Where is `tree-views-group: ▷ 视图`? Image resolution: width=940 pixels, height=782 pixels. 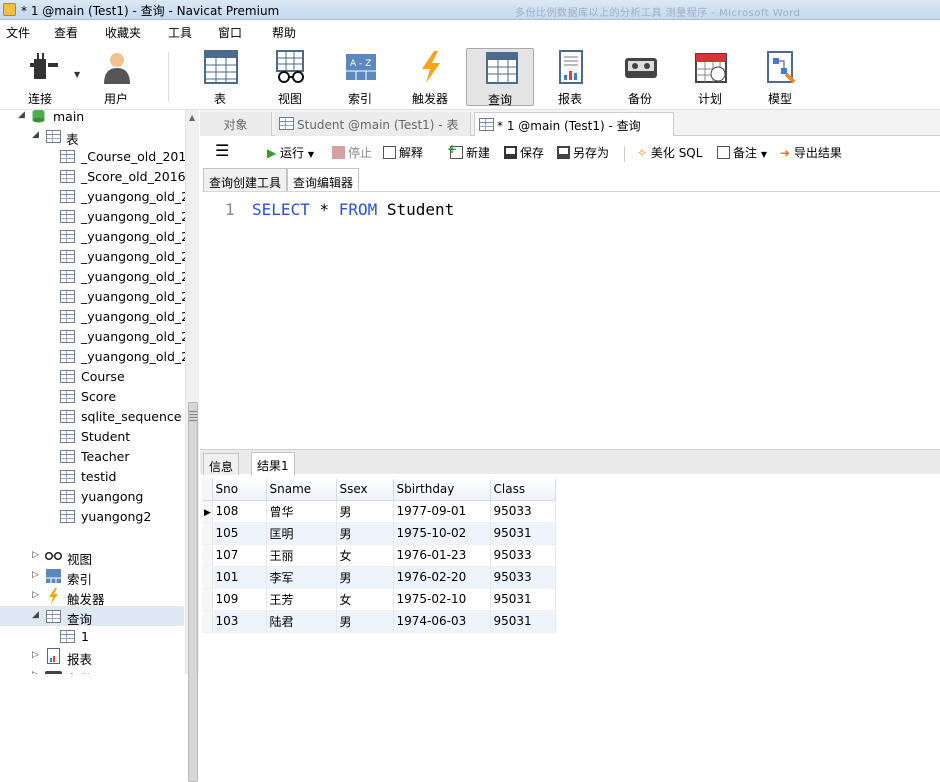
tree-views-group: ▷ 视图 is located at coordinates (92, 556).